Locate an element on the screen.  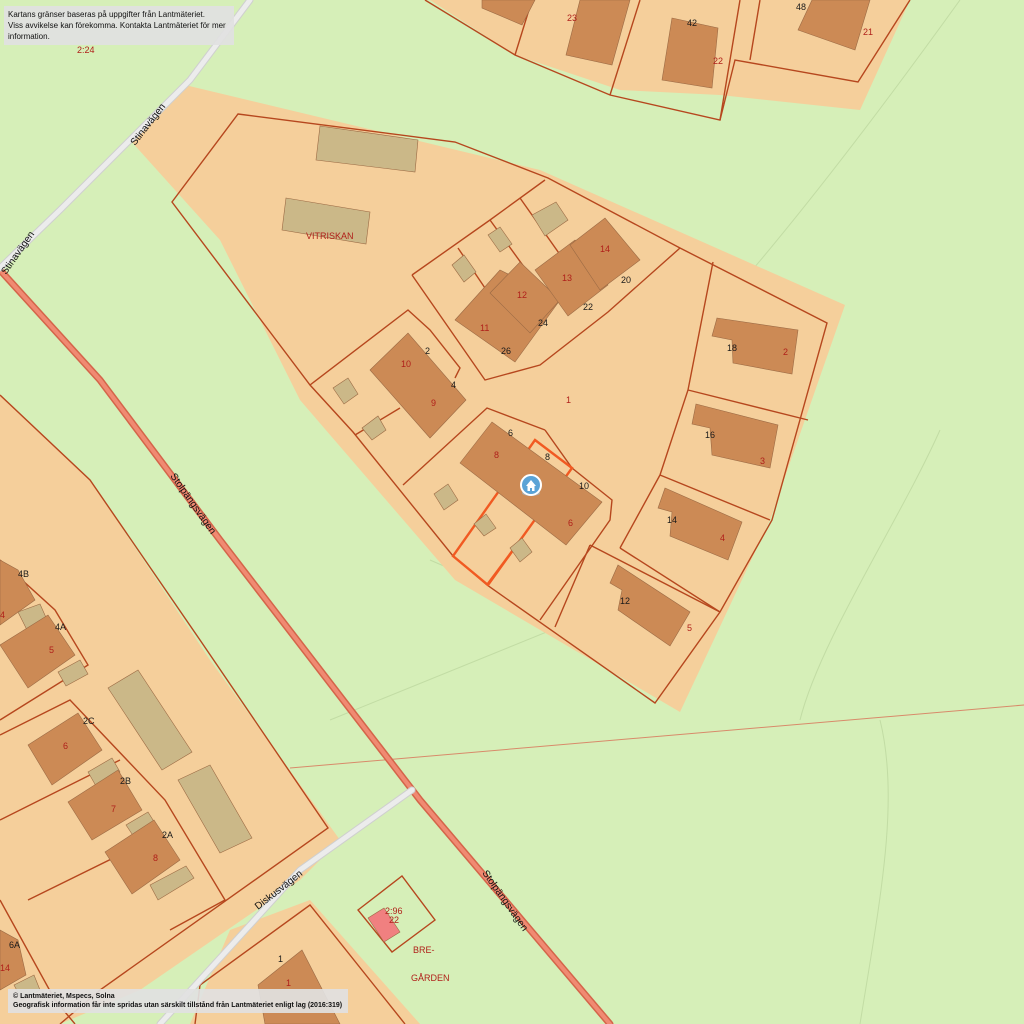
label-a6A: 6A is located at coordinates (14, 945).